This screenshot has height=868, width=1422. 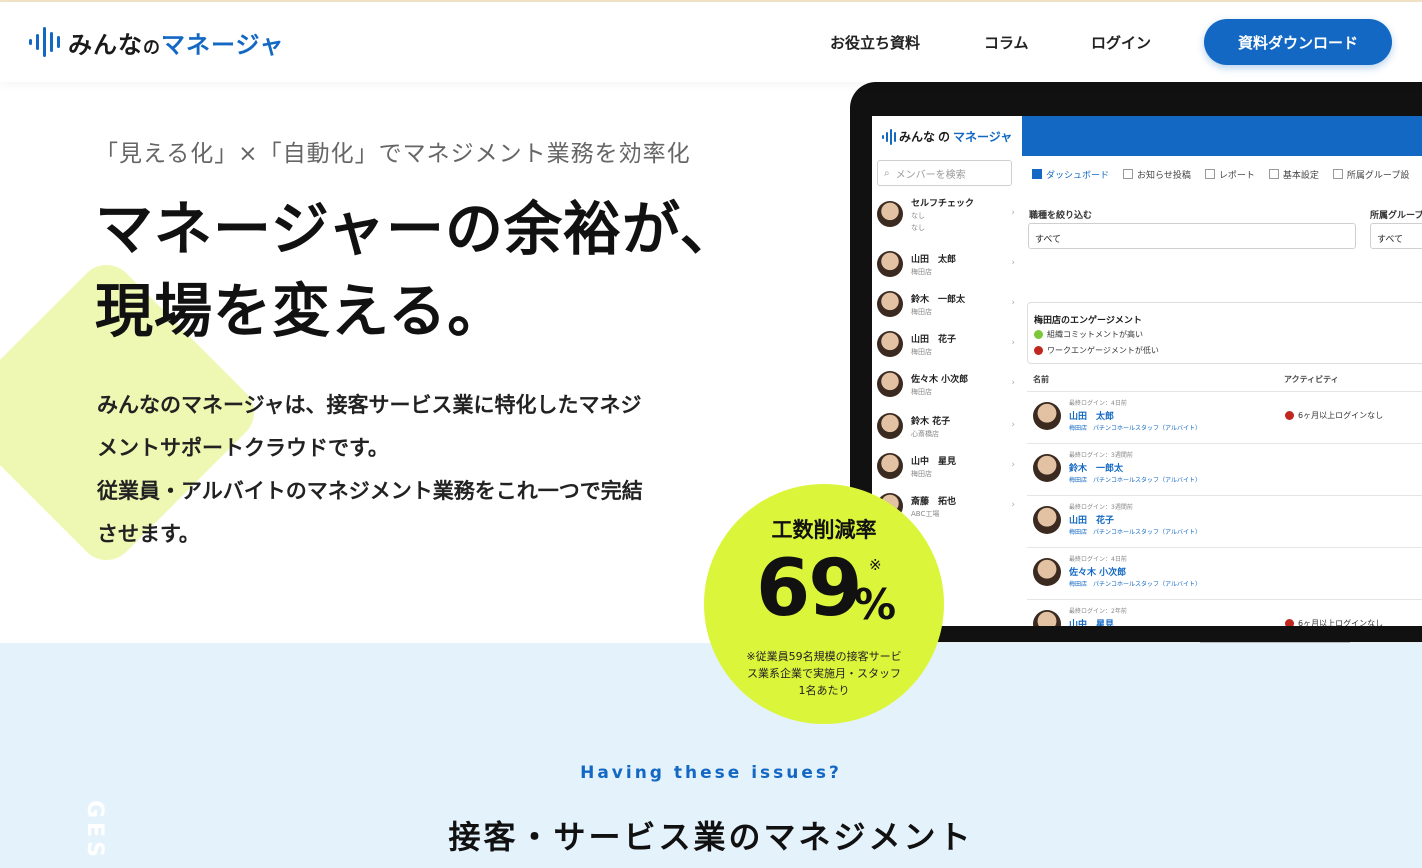 What do you see at coordinates (1222, 136) in the screenshot?
I see `app-topbar` at bounding box center [1222, 136].